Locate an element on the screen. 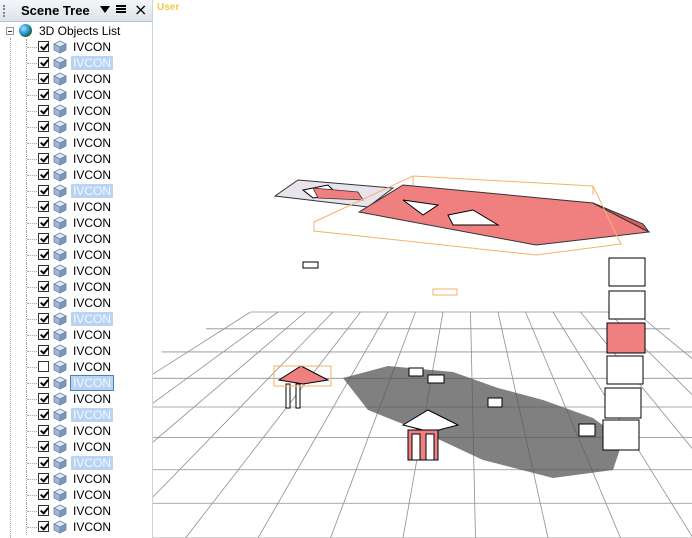  small-part-b is located at coordinates (445, 292).